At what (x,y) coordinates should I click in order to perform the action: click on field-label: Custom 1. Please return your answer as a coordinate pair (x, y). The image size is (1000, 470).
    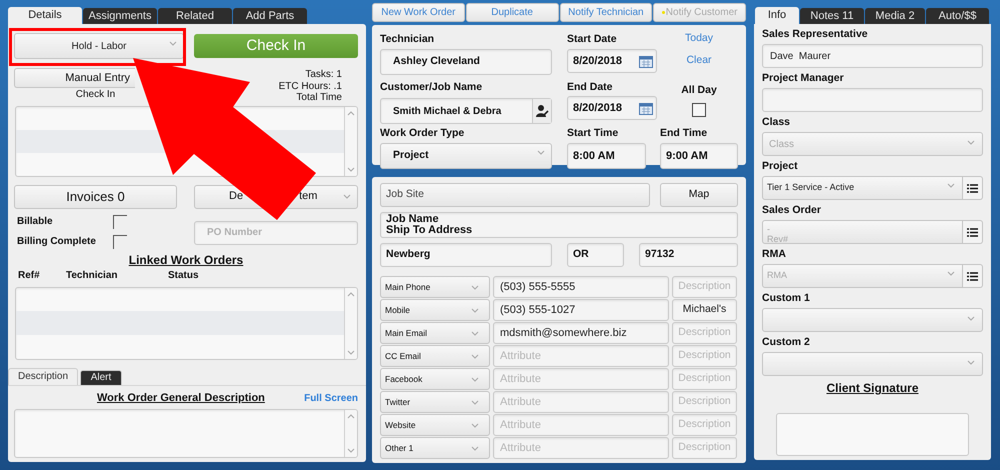
    Looking at the image, I should click on (786, 298).